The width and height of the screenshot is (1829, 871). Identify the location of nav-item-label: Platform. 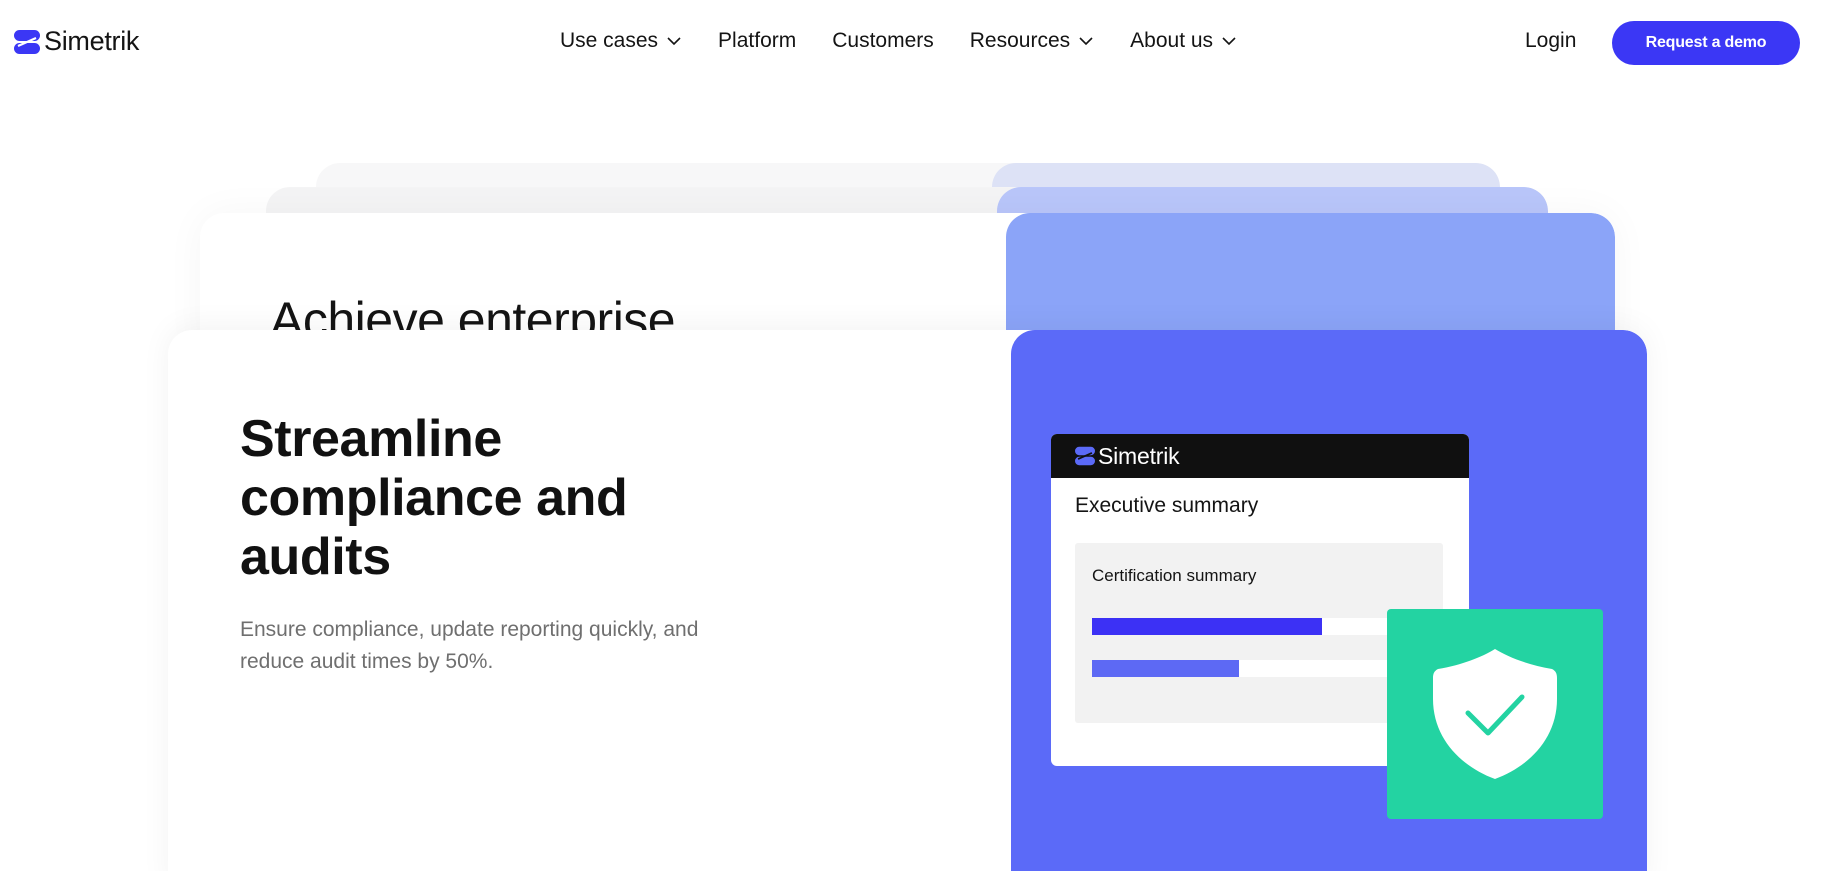
(757, 40).